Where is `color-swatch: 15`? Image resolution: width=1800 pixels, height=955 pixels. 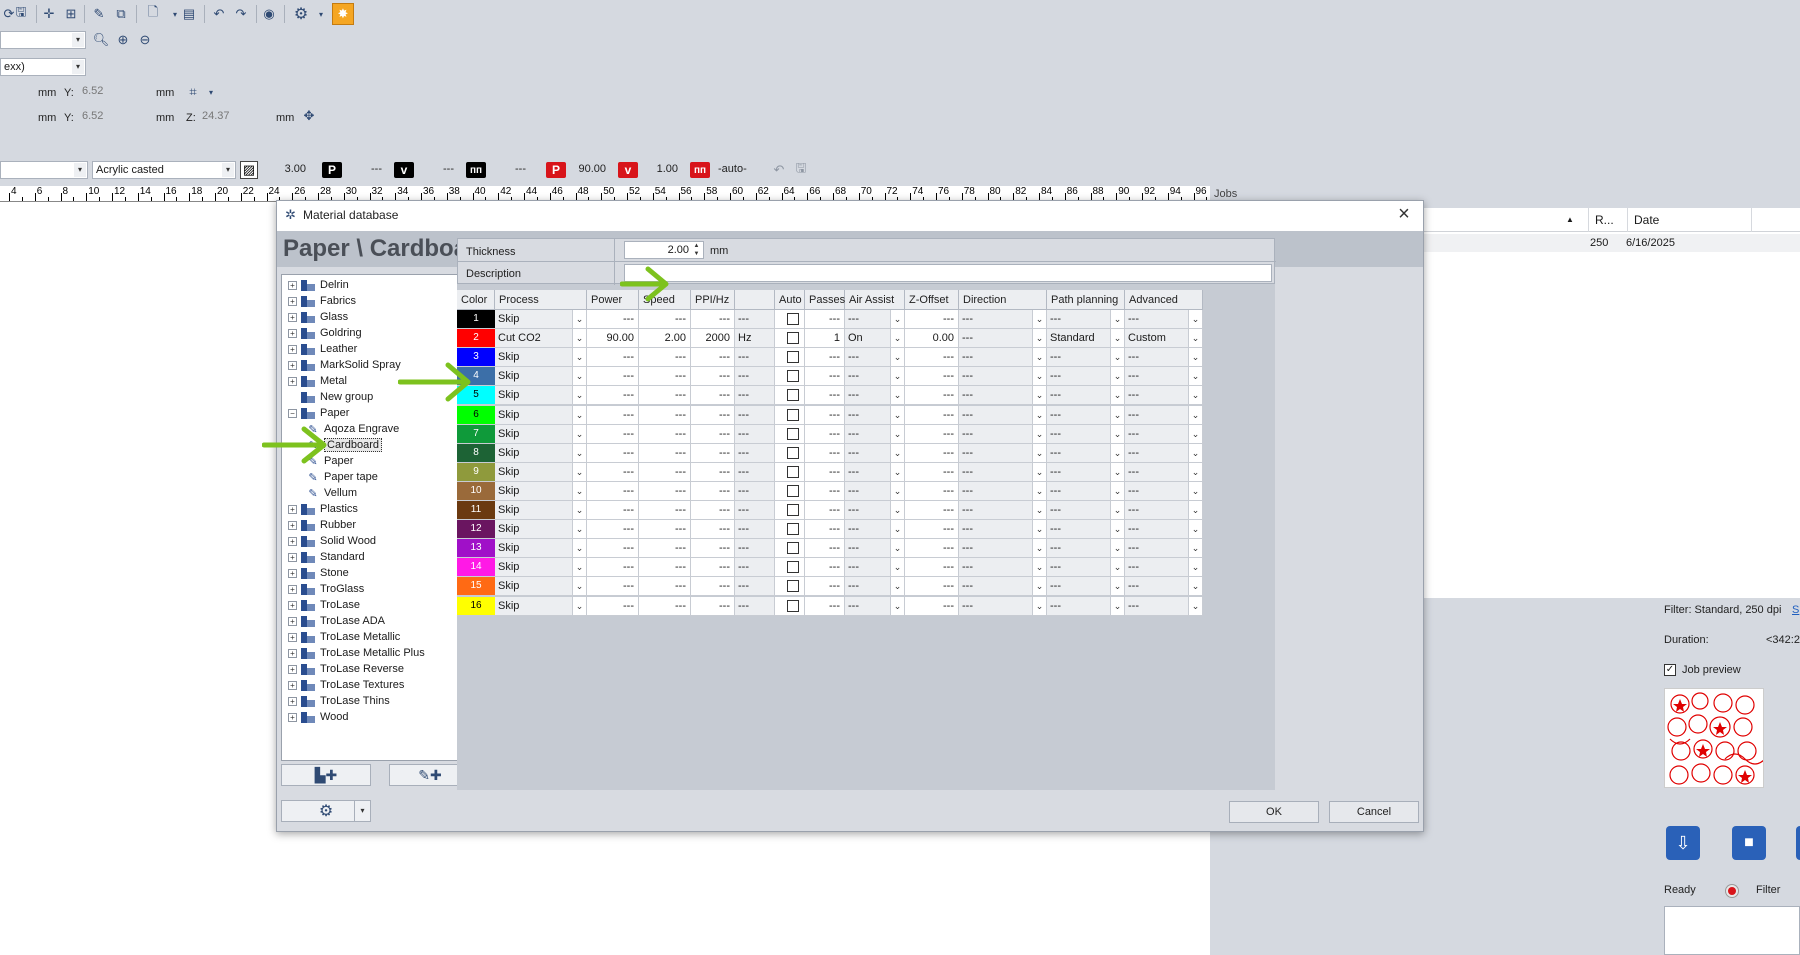 color-swatch: 15 is located at coordinates (476, 587).